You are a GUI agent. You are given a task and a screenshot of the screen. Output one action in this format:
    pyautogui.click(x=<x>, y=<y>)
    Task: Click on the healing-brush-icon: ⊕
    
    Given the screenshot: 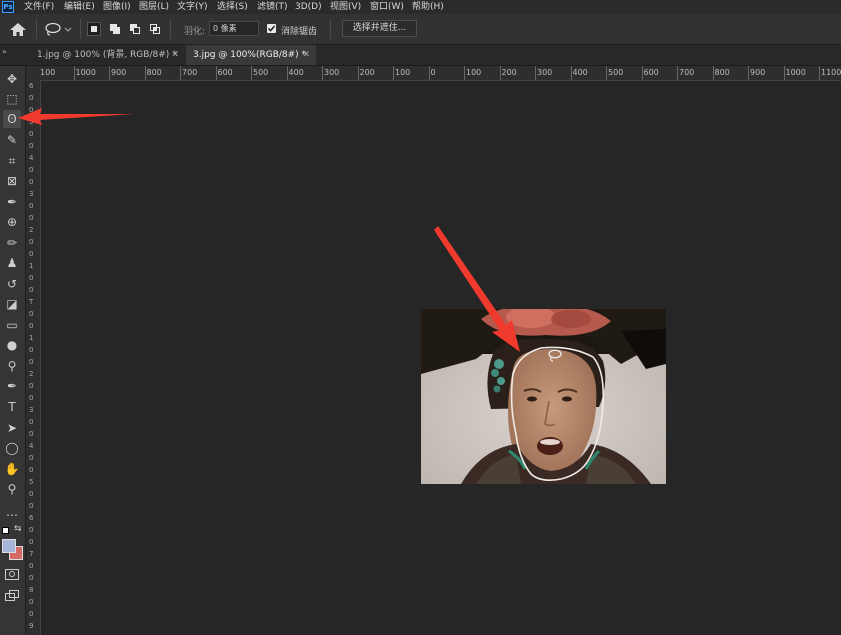 What is the action you would take?
    pyautogui.click(x=12, y=222)
    